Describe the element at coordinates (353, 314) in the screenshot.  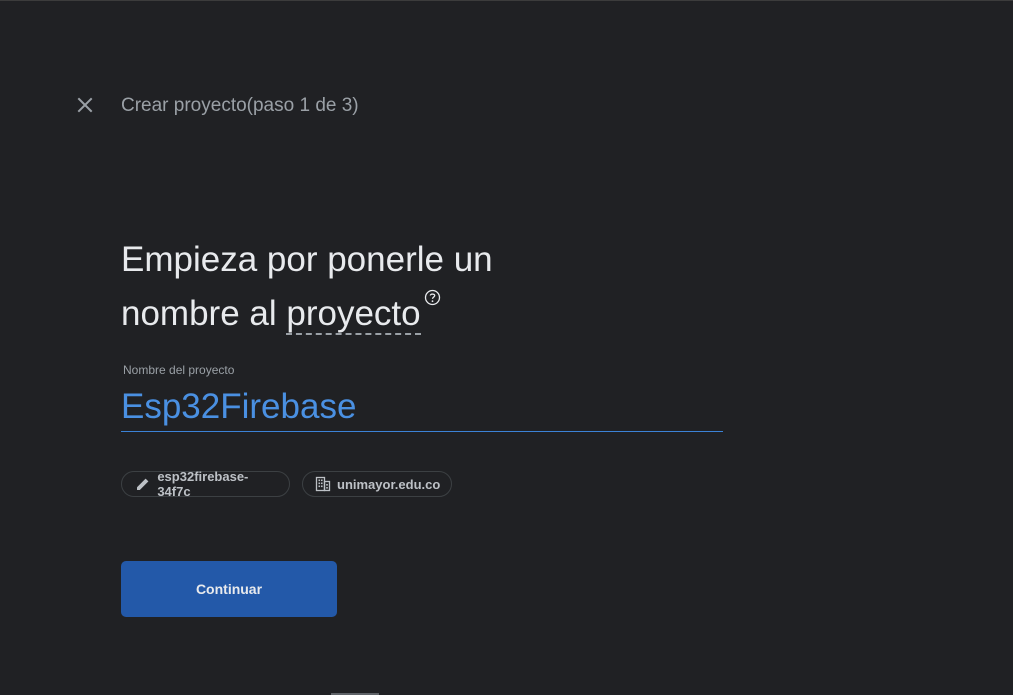
I see `project-help-link: proyecto` at that location.